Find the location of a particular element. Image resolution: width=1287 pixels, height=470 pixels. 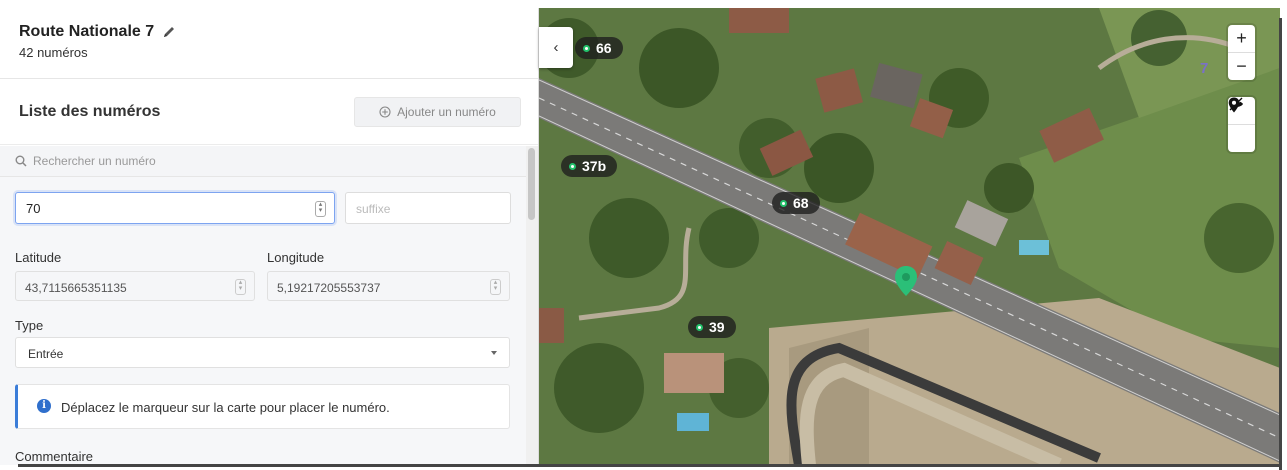

collapse-sidebar-button: ‹ is located at coordinates (556, 47).